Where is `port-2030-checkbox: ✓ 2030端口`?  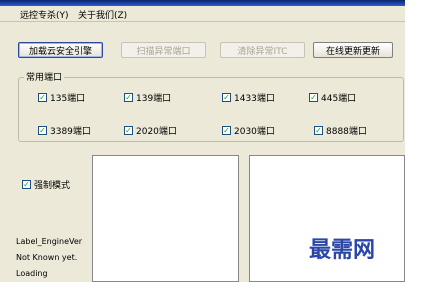 port-2030-checkbox: ✓ 2030端口 is located at coordinates (248, 130).